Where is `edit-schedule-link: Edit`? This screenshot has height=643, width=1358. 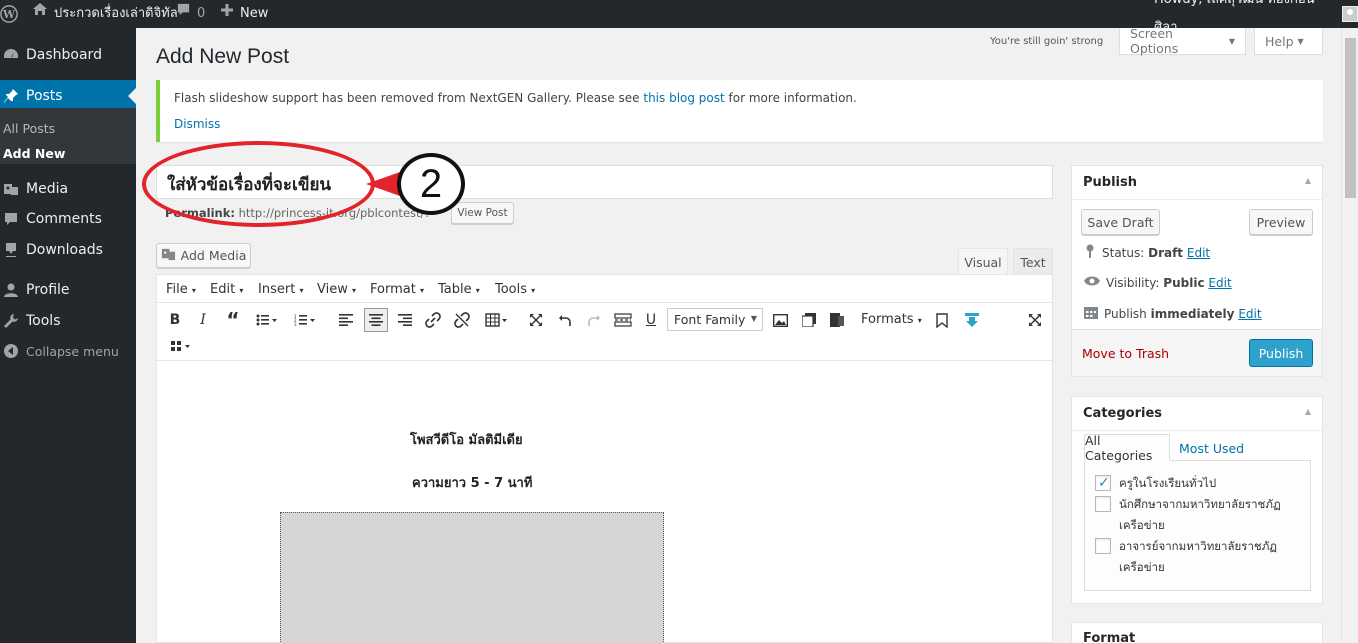 edit-schedule-link: Edit is located at coordinates (1249, 314).